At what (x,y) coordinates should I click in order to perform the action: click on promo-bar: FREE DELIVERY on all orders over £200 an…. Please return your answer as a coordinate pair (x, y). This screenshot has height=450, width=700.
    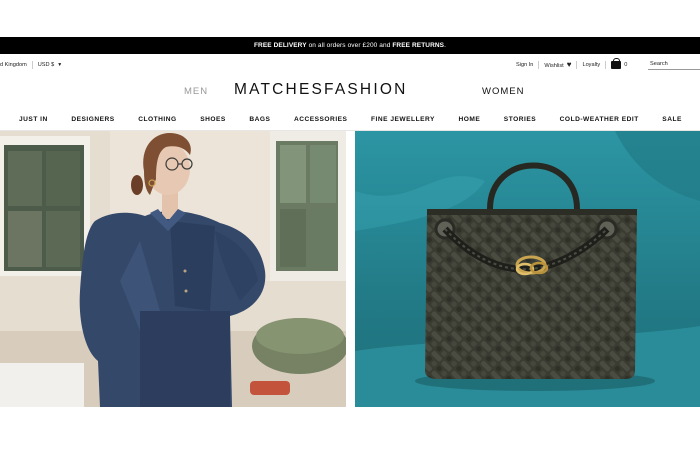
    Looking at the image, I should click on (350, 45).